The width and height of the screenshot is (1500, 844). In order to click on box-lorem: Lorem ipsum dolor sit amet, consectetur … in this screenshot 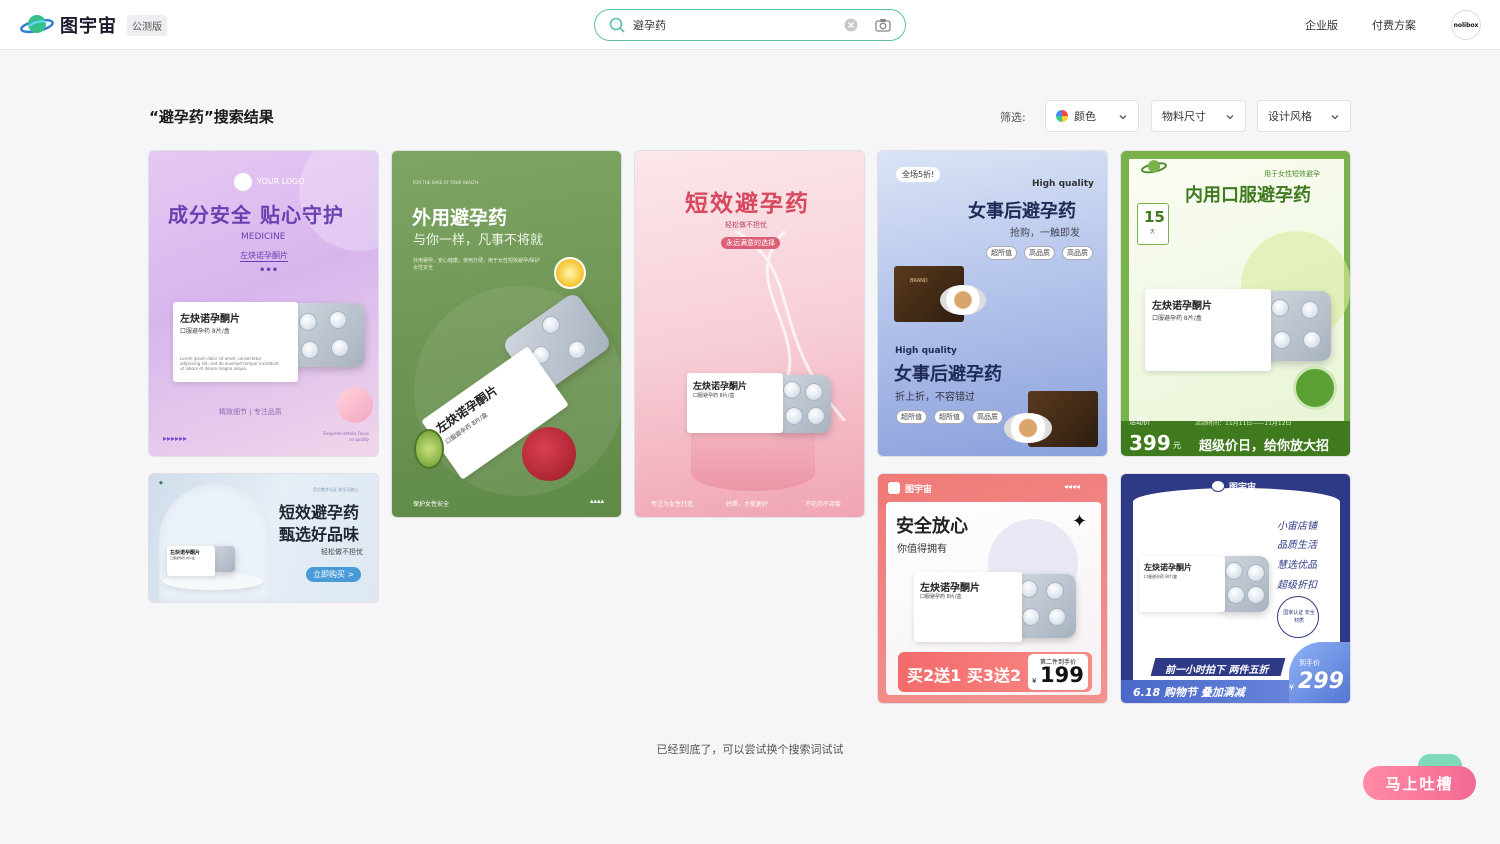, I will do `click(229, 363)`.